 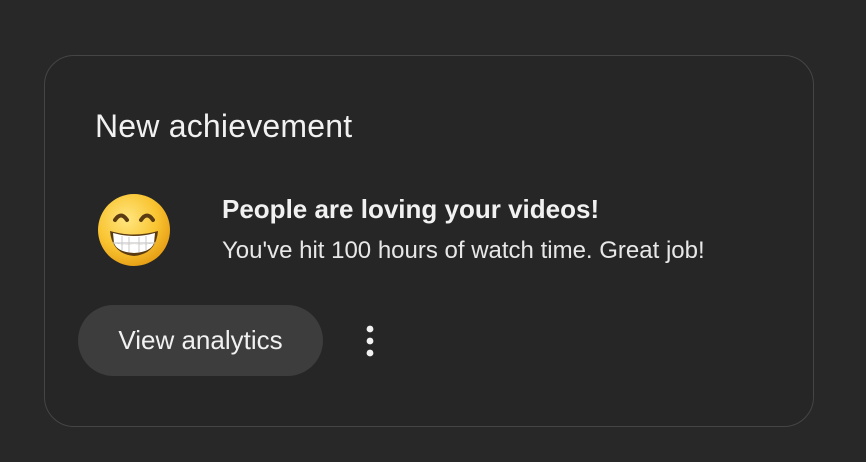 What do you see at coordinates (134, 230) in the screenshot?
I see `grinning-face-icon` at bounding box center [134, 230].